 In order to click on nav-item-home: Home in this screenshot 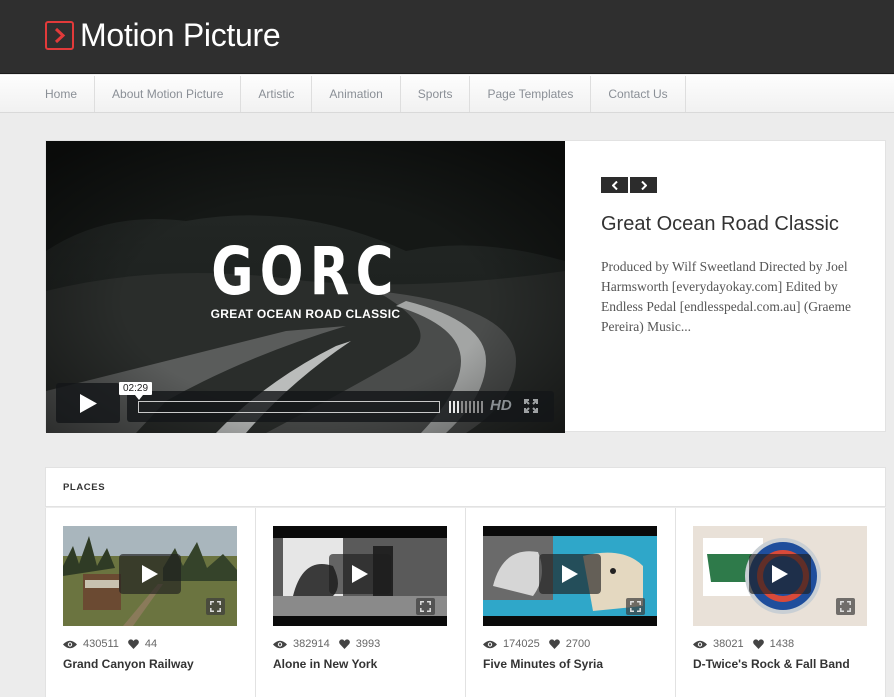, I will do `click(48, 94)`.